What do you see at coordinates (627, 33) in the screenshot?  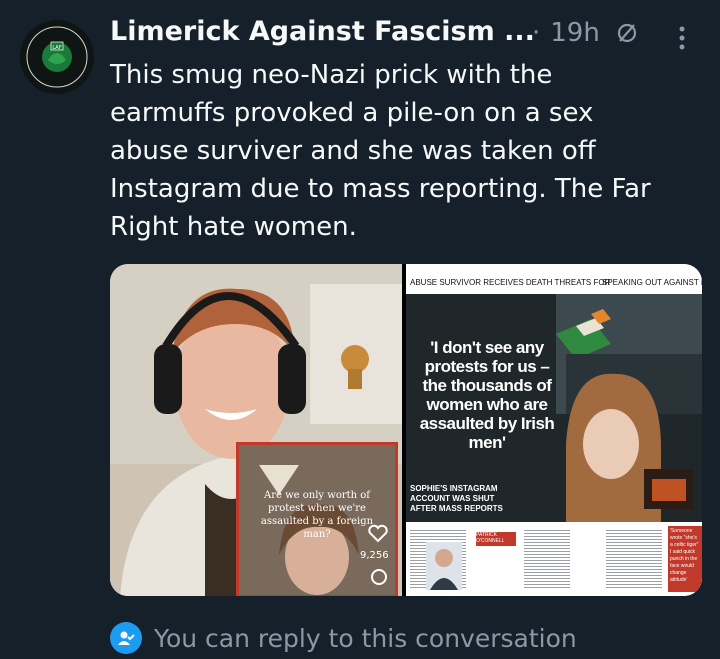 I see `slash-circle-icon` at bounding box center [627, 33].